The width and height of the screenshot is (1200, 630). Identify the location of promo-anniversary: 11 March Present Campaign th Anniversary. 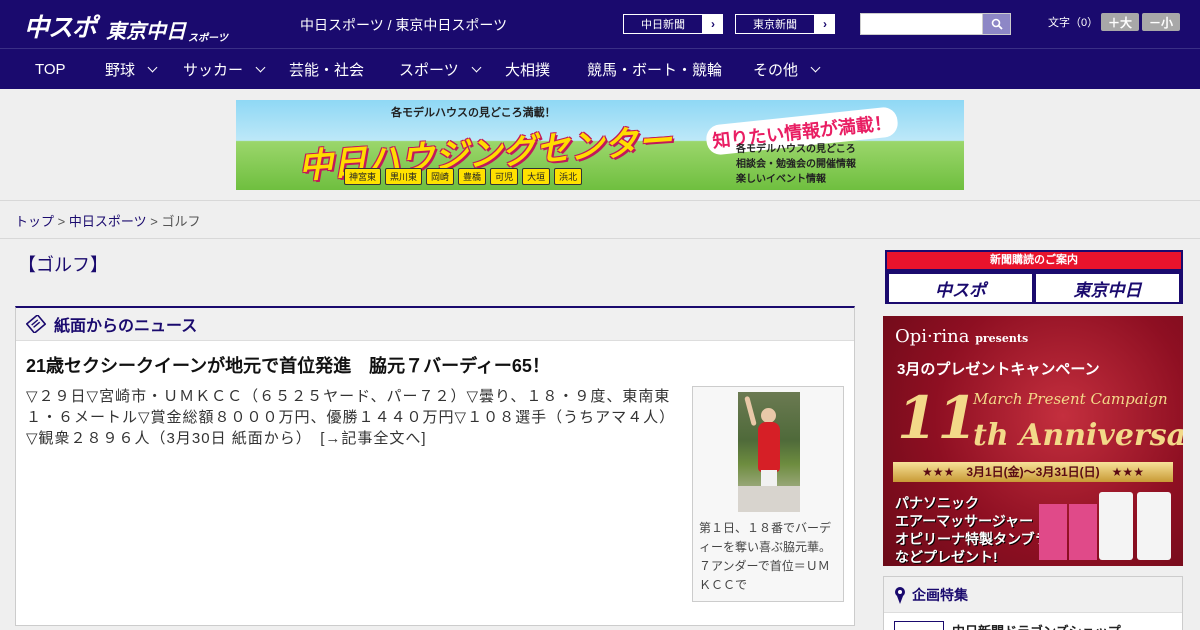
(1040, 418).